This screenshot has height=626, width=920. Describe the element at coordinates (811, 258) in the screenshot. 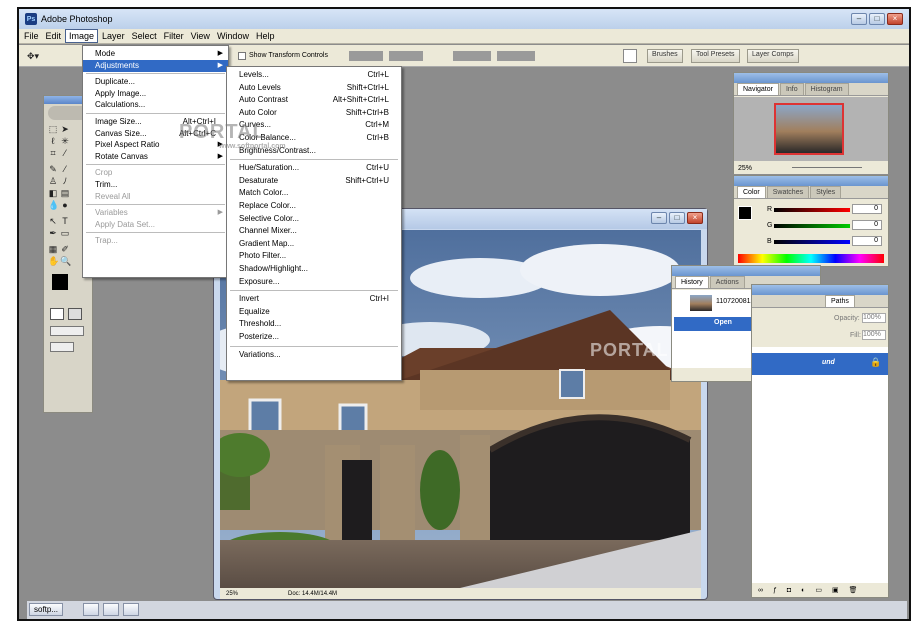

I see `color-ramp` at that location.